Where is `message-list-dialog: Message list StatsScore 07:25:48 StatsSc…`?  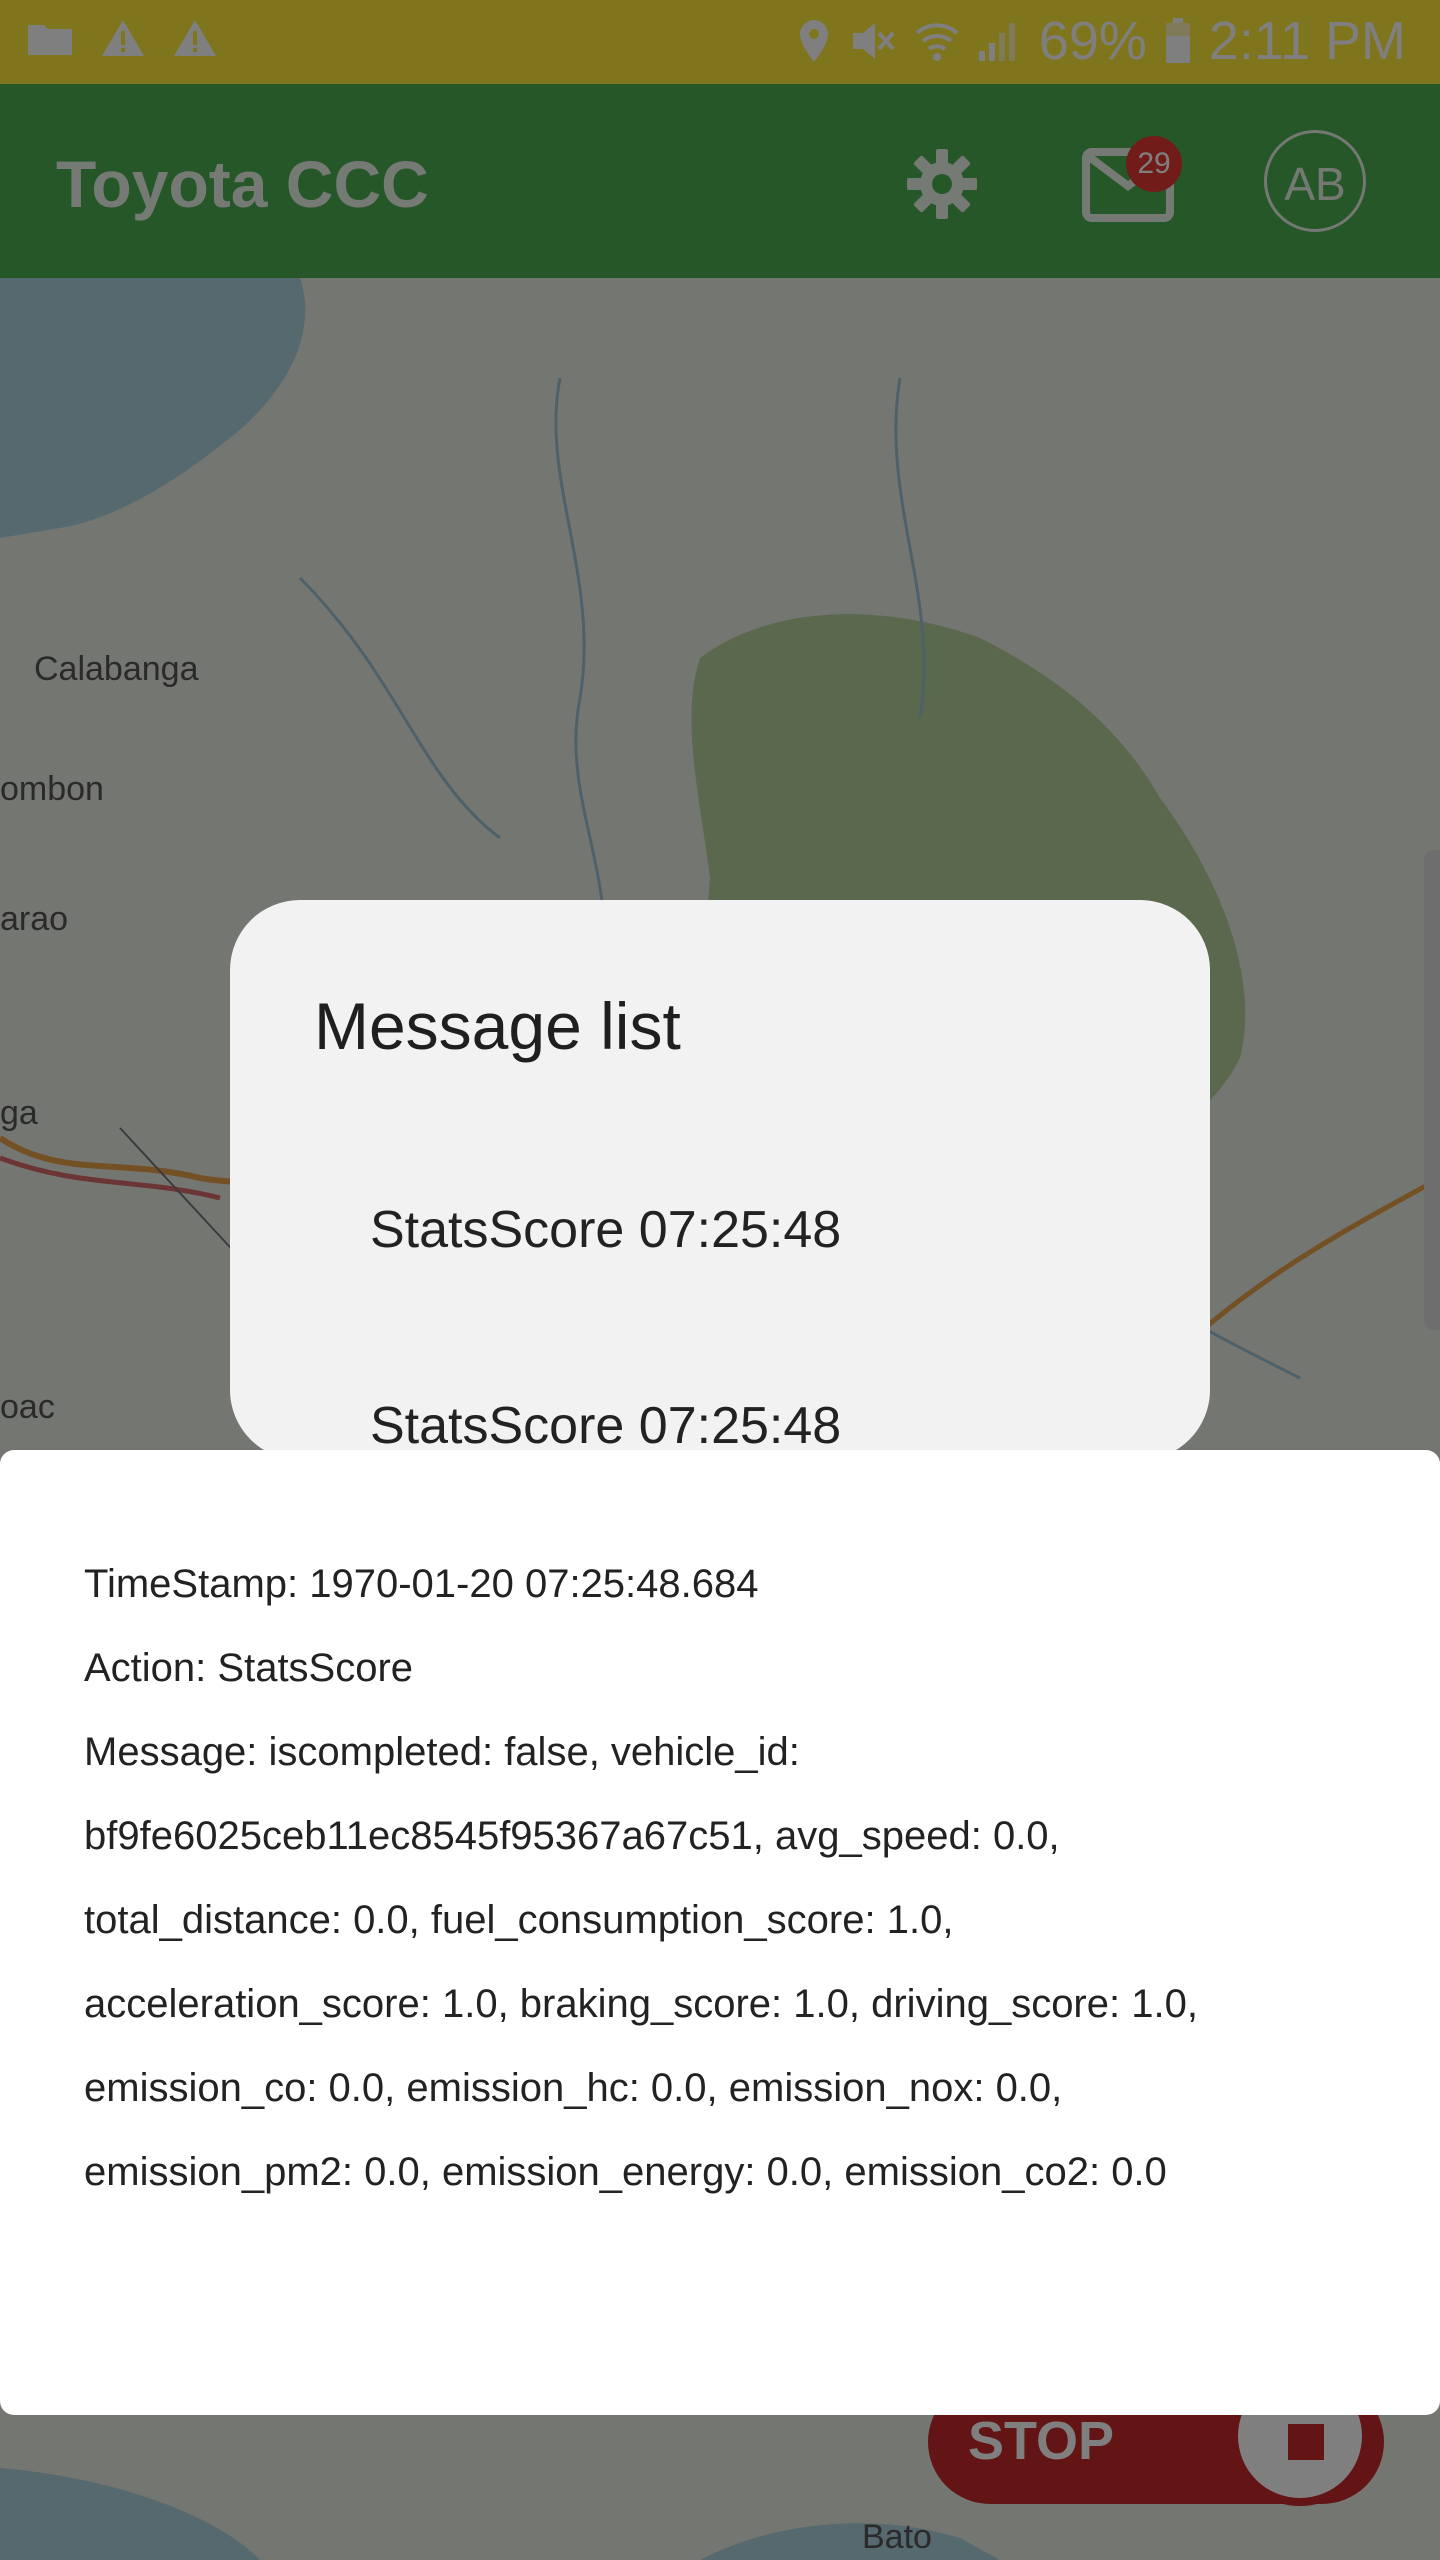
message-list-dialog: Message list StatsScore 07:25:48 StatsSc… is located at coordinates (720, 1180).